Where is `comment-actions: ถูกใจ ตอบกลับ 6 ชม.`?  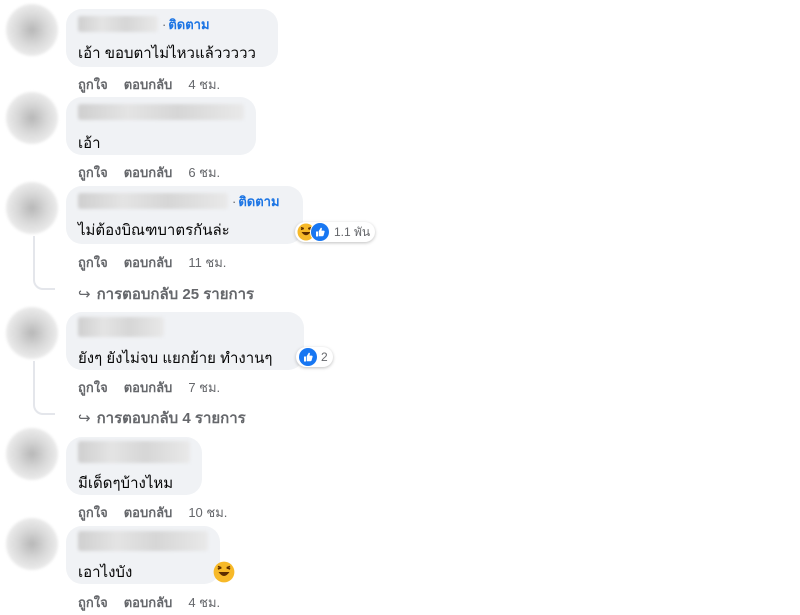 comment-actions: ถูกใจ ตอบกลับ 6 ชม. is located at coordinates (157, 172).